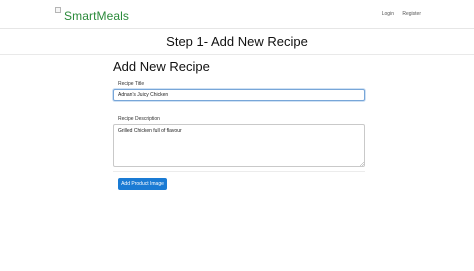 The height and width of the screenshot is (271, 474). Describe the element at coordinates (237, 54) in the screenshot. I see `page-divider` at that location.